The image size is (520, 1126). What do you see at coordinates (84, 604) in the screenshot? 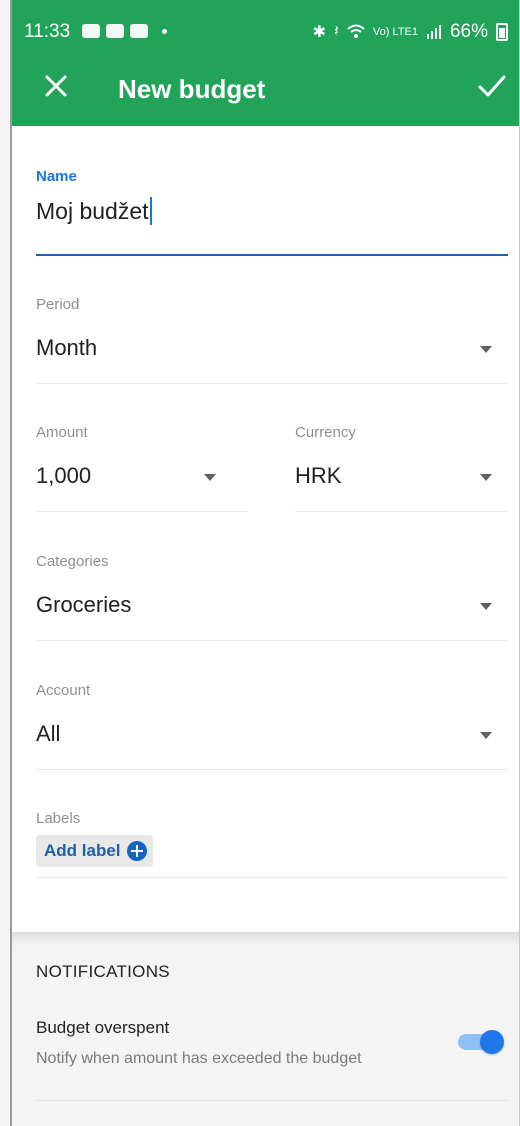
I see `categories-value: Groceries` at bounding box center [84, 604].